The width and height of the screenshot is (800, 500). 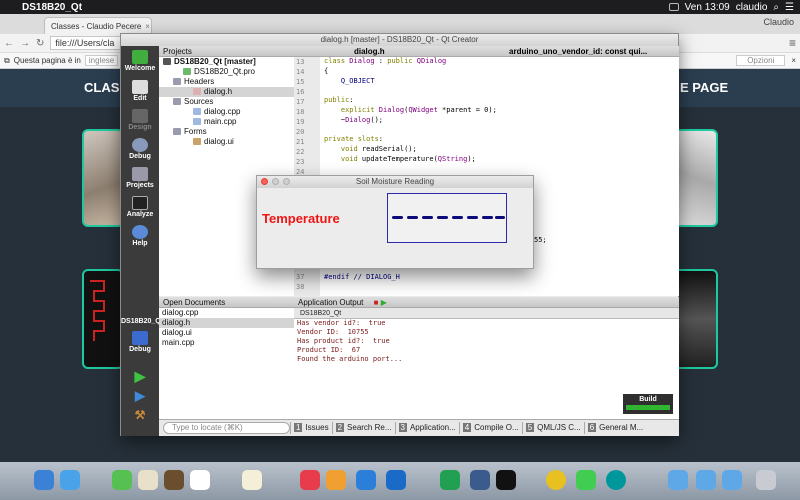 What do you see at coordinates (366, 480) in the screenshot?
I see `skype-icon` at bounding box center [366, 480].